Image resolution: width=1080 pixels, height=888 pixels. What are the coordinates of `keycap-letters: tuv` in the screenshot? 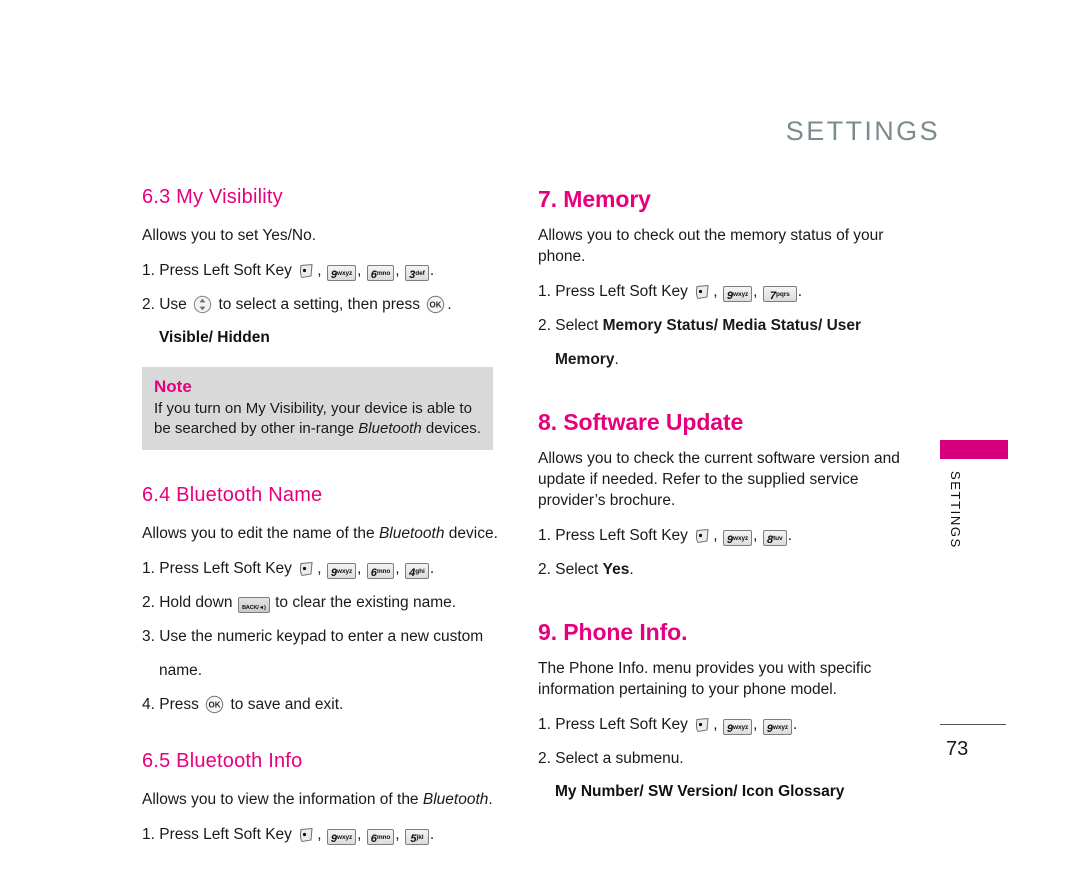 It's located at (778, 538).